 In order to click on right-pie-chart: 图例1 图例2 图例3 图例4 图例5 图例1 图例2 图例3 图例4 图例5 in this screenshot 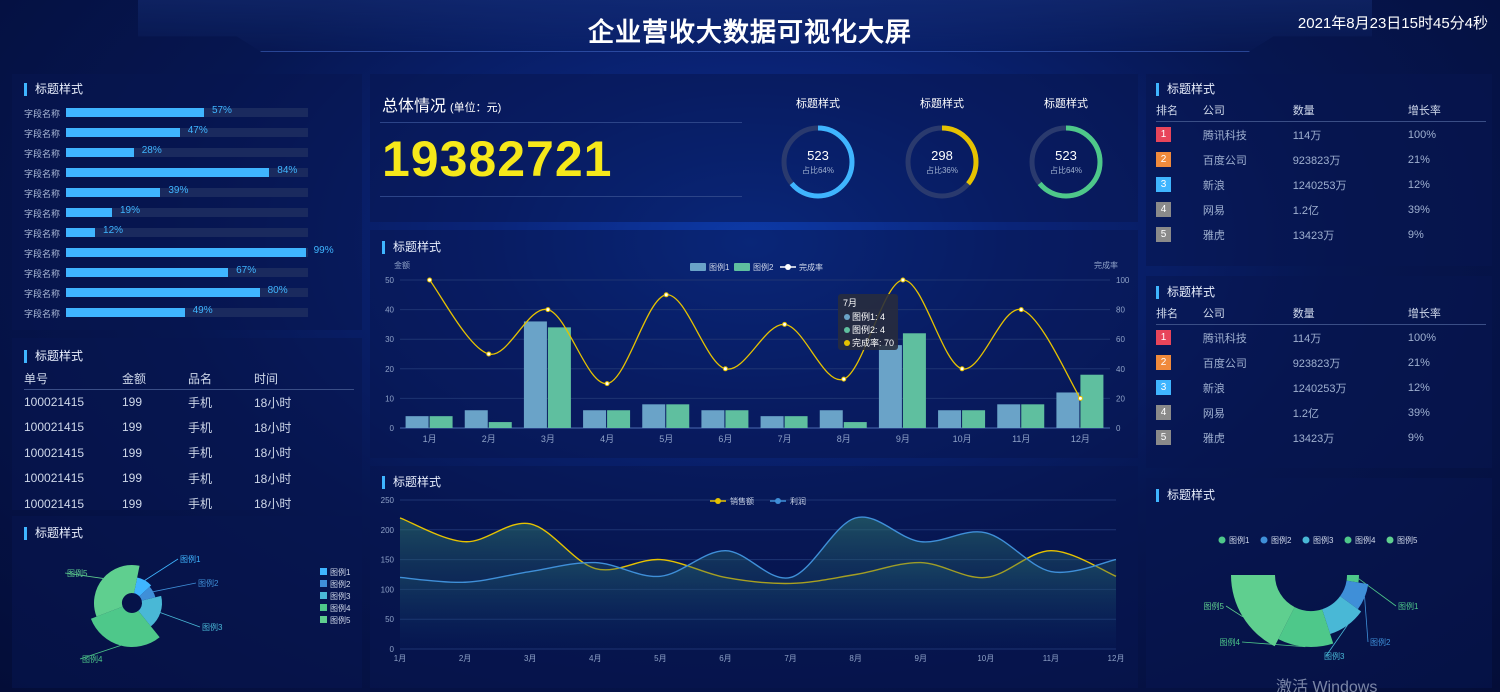, I will do `click(1311, 598)`.